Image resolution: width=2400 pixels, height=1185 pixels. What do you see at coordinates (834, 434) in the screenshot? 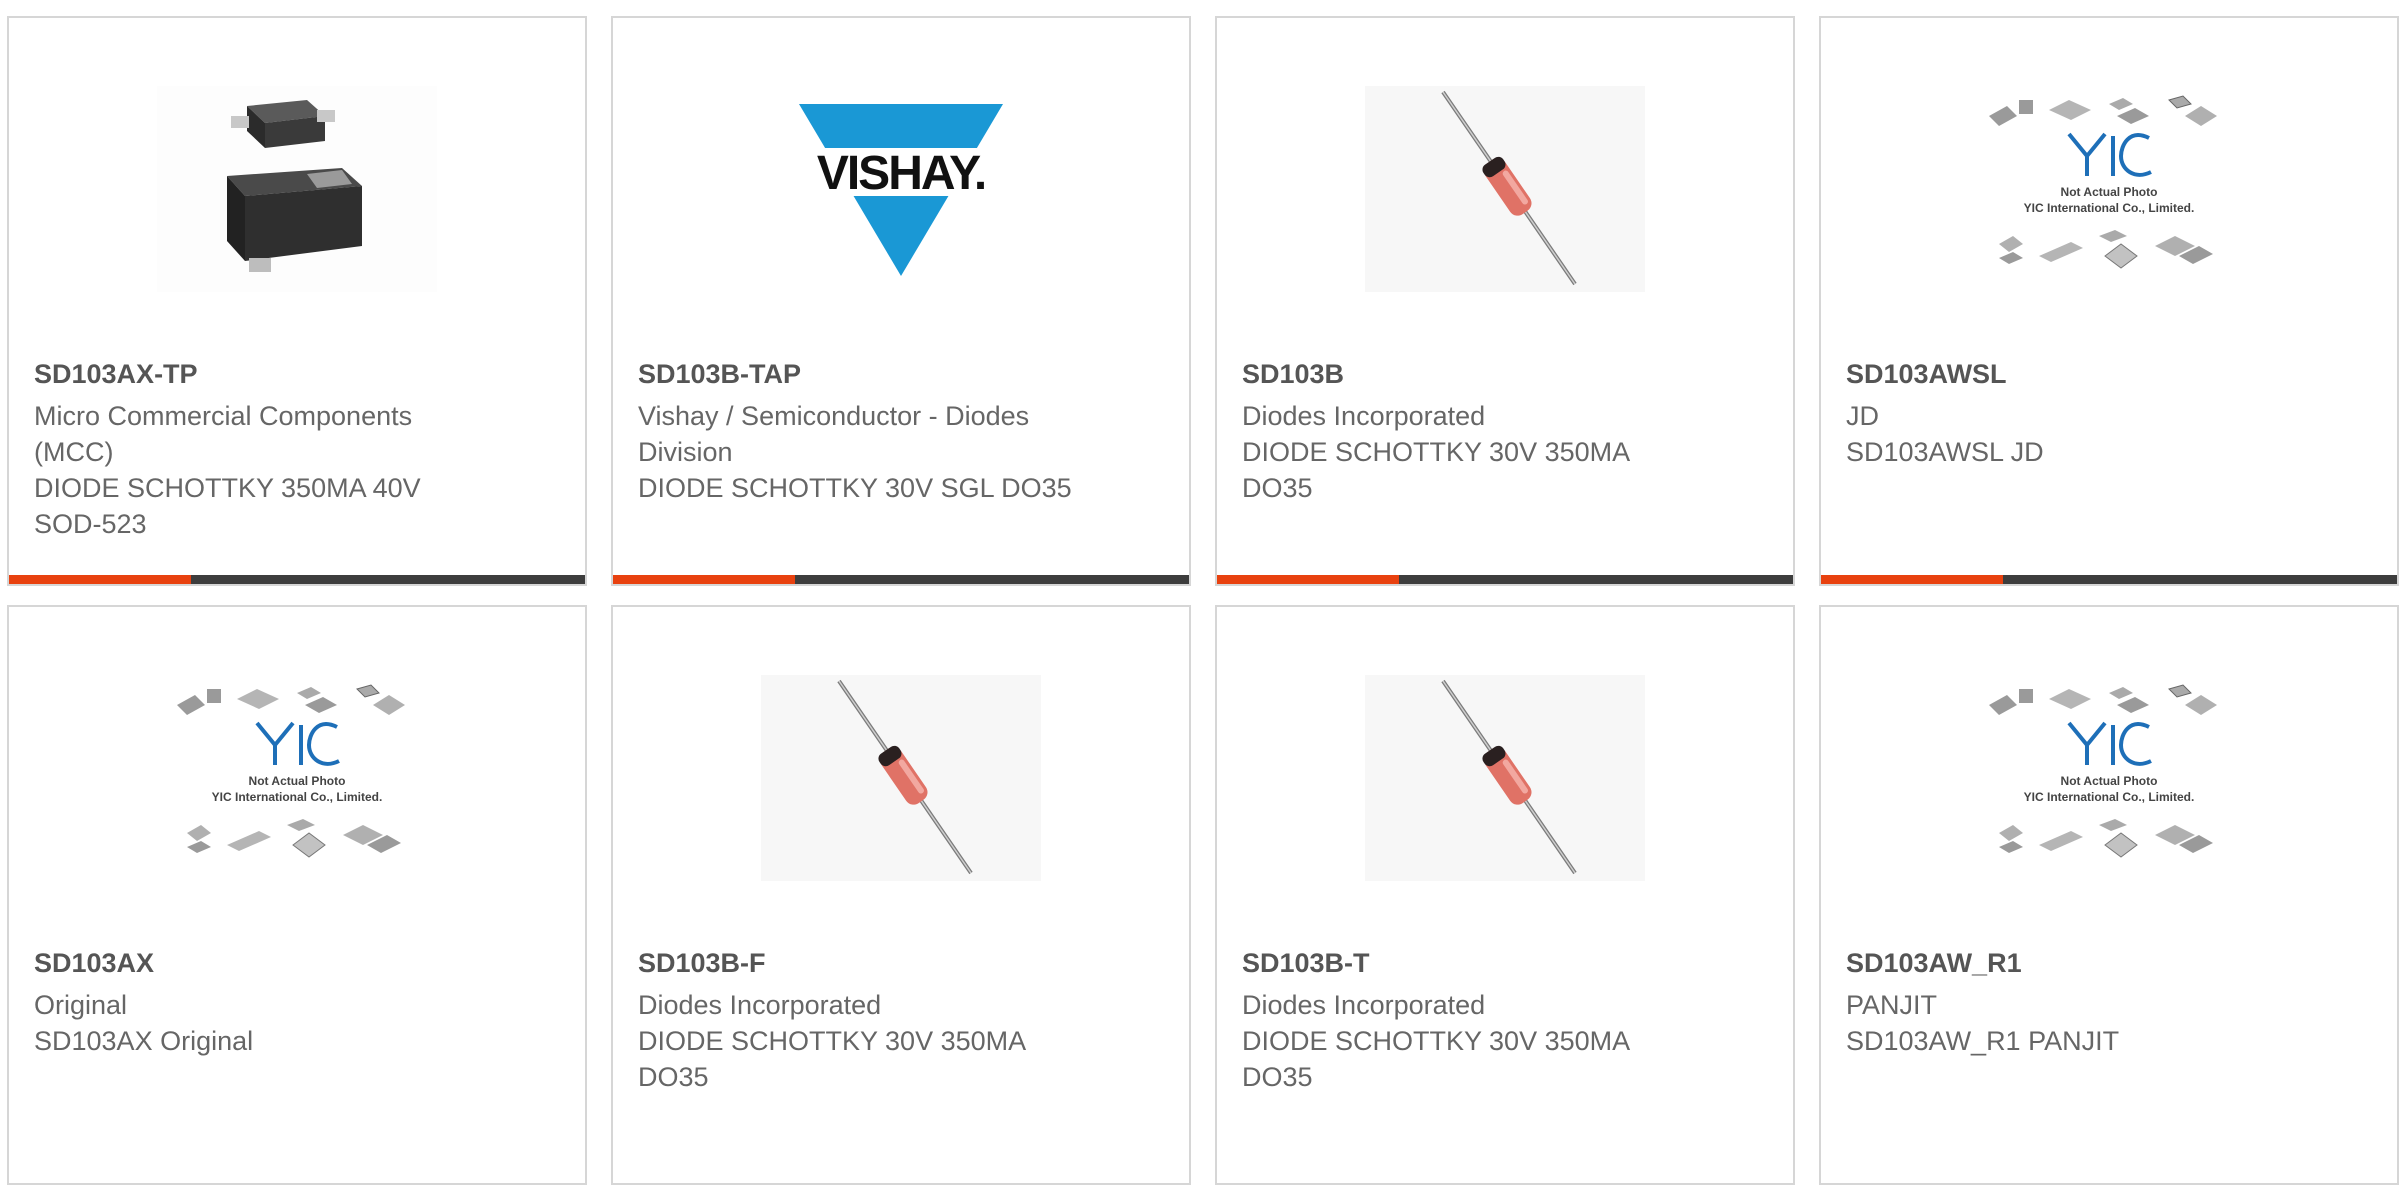
I see `manufacturer: Vishay / Semiconductor - Diodes Division` at bounding box center [834, 434].